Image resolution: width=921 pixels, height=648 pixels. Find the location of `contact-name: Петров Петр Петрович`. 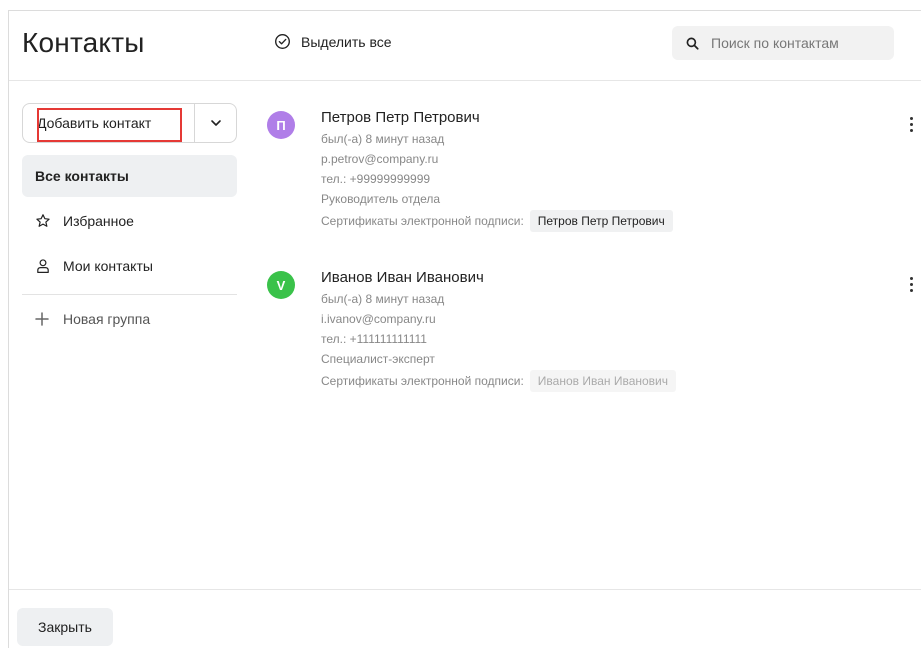

contact-name: Петров Петр Петрович is located at coordinates (400, 117).